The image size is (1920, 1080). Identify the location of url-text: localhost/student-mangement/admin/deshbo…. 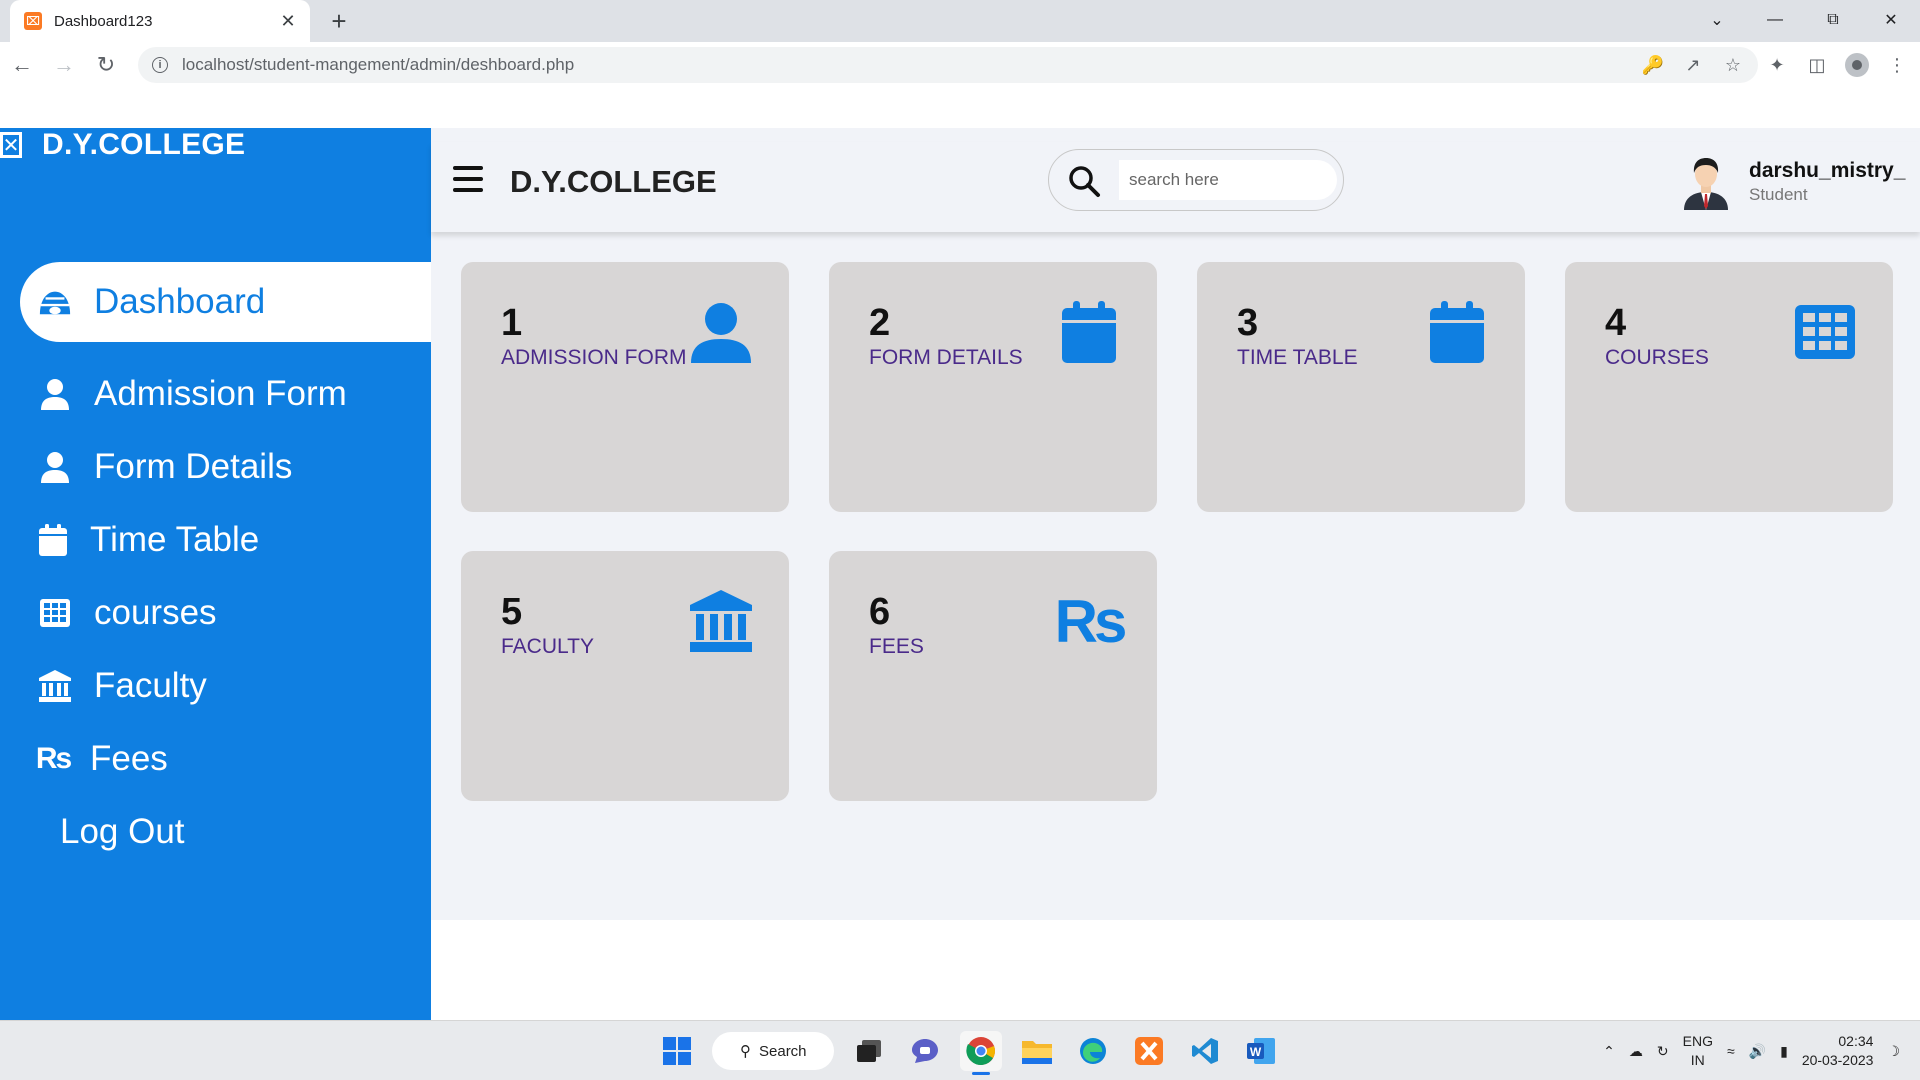
(378, 65).